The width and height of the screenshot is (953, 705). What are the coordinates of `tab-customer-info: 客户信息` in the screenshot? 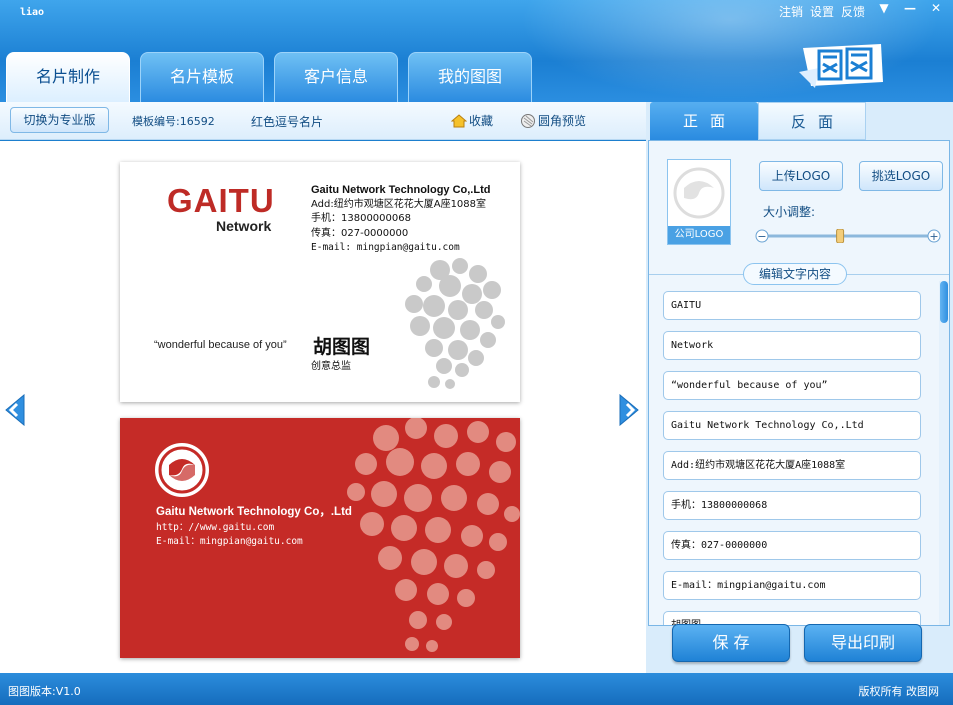 It's located at (336, 77).